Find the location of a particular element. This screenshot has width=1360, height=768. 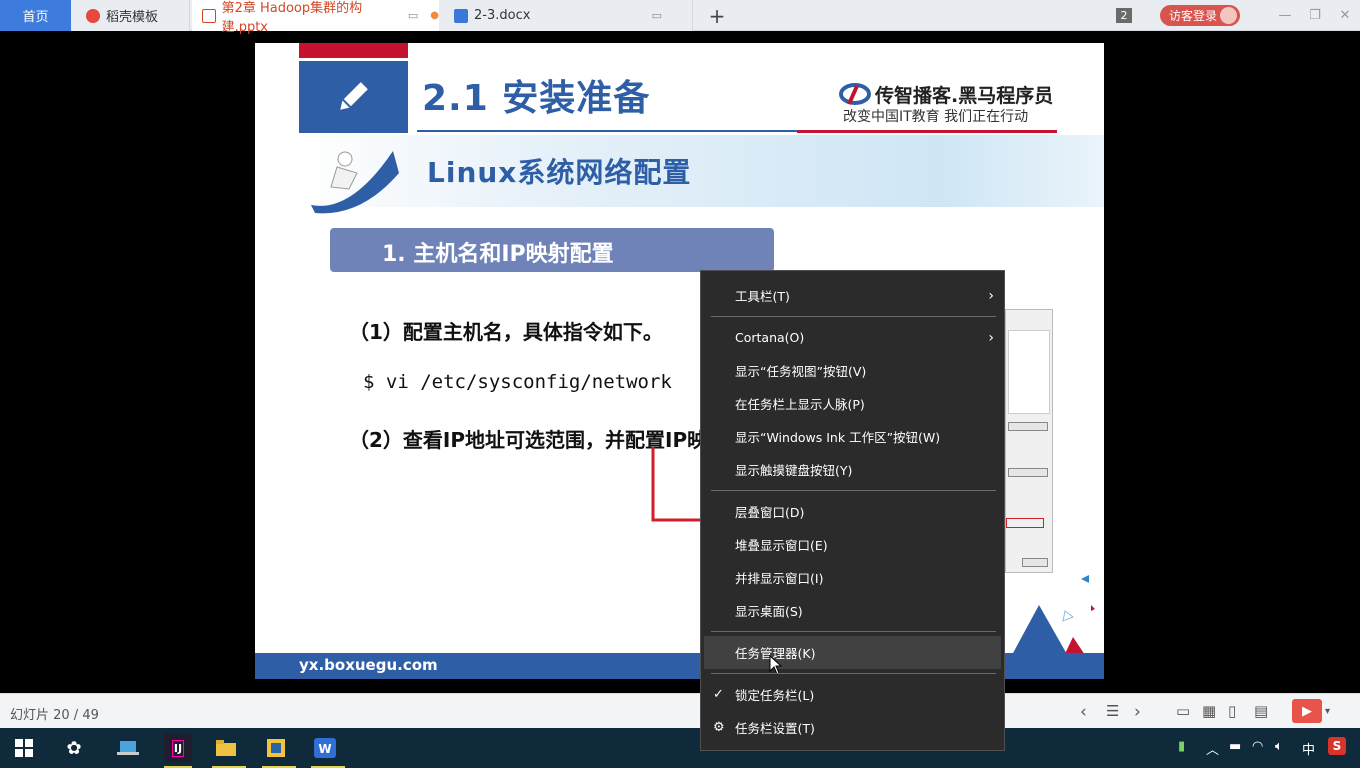

menu-item-windows-ink: 显示“Windows Ink 工作区”按钮(W) is located at coordinates (852, 436).